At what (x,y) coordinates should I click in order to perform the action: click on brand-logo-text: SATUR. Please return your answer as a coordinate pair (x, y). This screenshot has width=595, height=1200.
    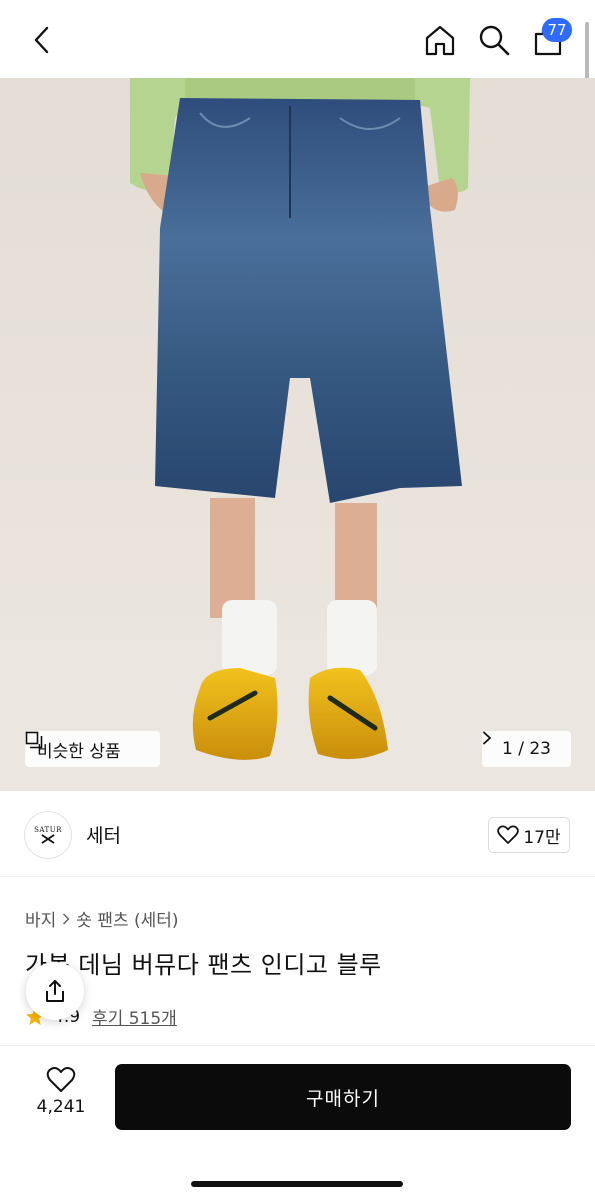
    Looking at the image, I should click on (48, 830).